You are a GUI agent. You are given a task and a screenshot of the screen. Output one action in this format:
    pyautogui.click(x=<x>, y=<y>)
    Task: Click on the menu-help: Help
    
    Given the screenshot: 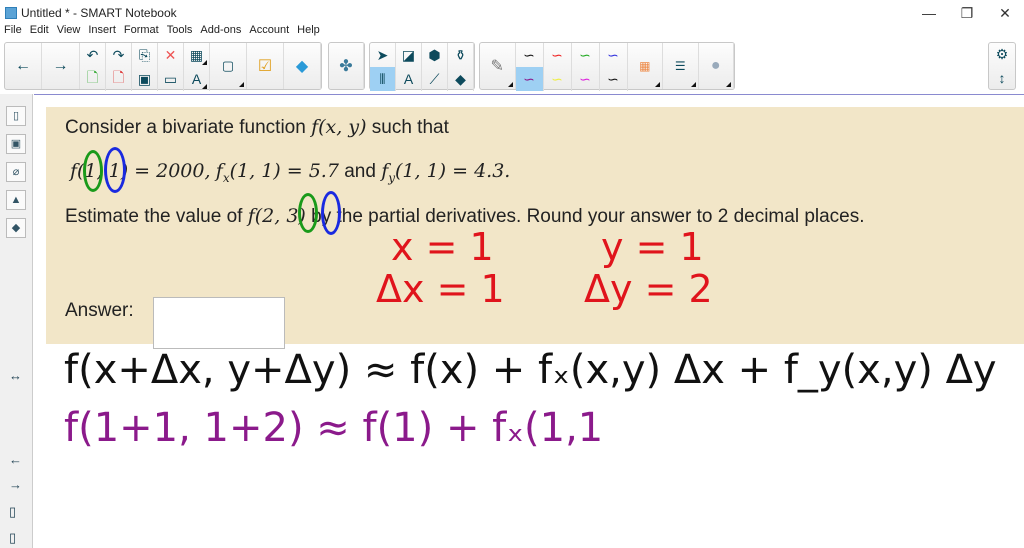 What is the action you would take?
    pyautogui.click(x=308, y=32)
    